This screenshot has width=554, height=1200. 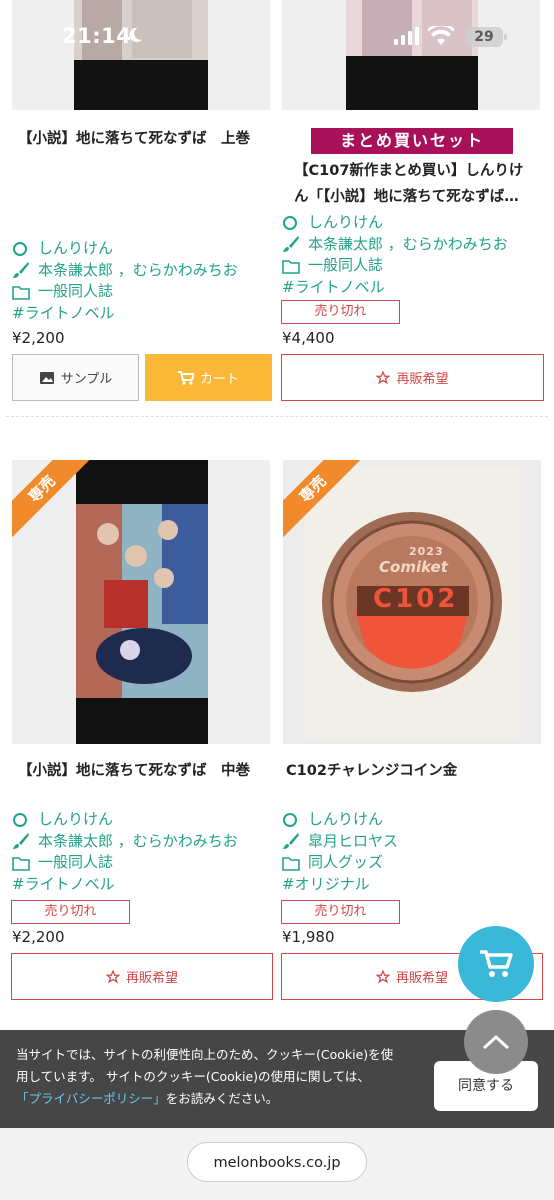 What do you see at coordinates (340, 842) in the screenshot?
I see `author-link: 皐月ヒロヤス` at bounding box center [340, 842].